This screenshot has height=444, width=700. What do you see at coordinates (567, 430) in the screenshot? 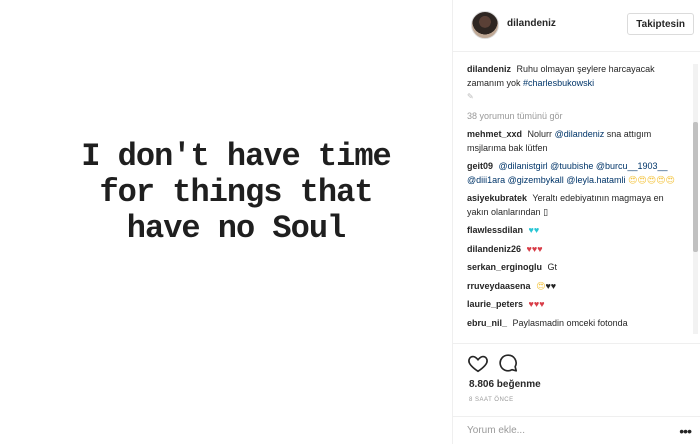
I see `comment-input` at bounding box center [567, 430].